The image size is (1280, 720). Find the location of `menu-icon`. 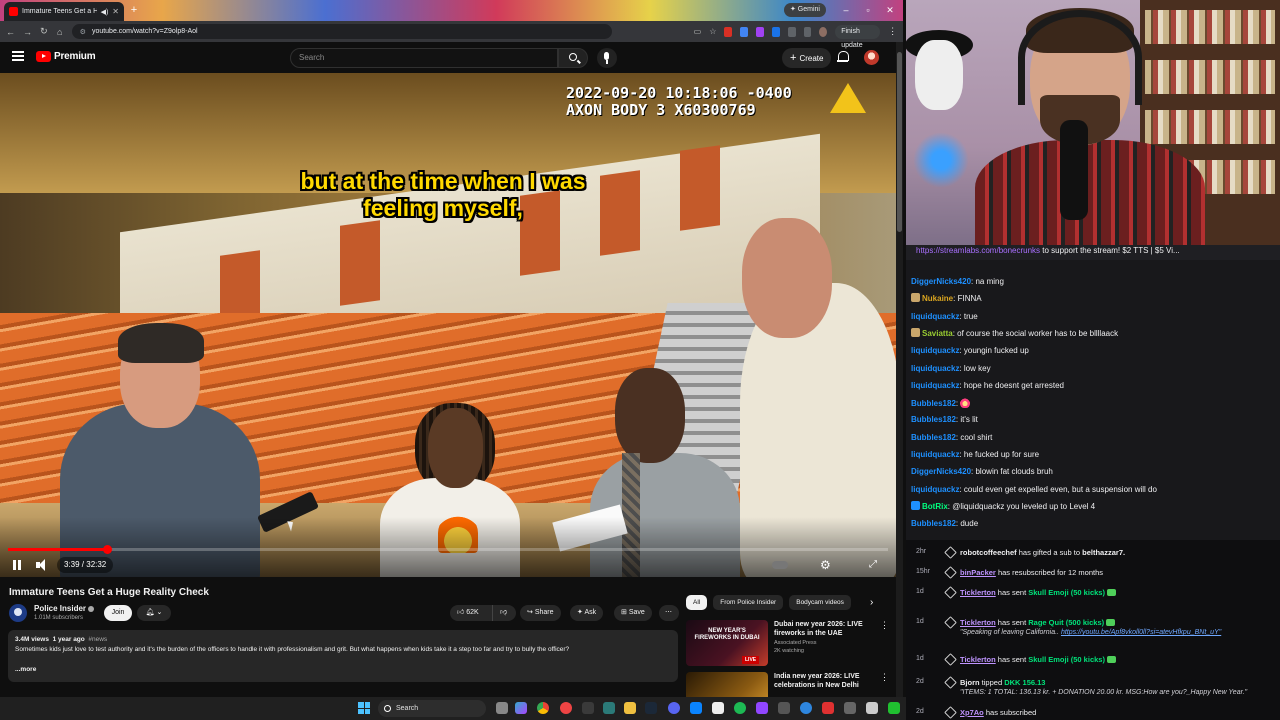

menu-icon is located at coordinates (18, 56).